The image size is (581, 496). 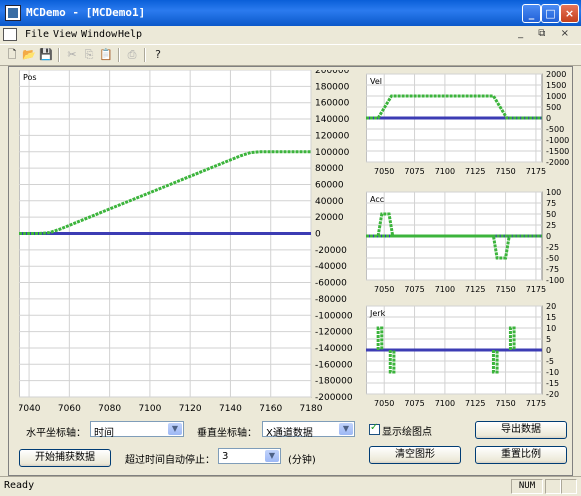 What do you see at coordinates (89, 54) in the screenshot?
I see `copy-icon: ⎘` at bounding box center [89, 54].